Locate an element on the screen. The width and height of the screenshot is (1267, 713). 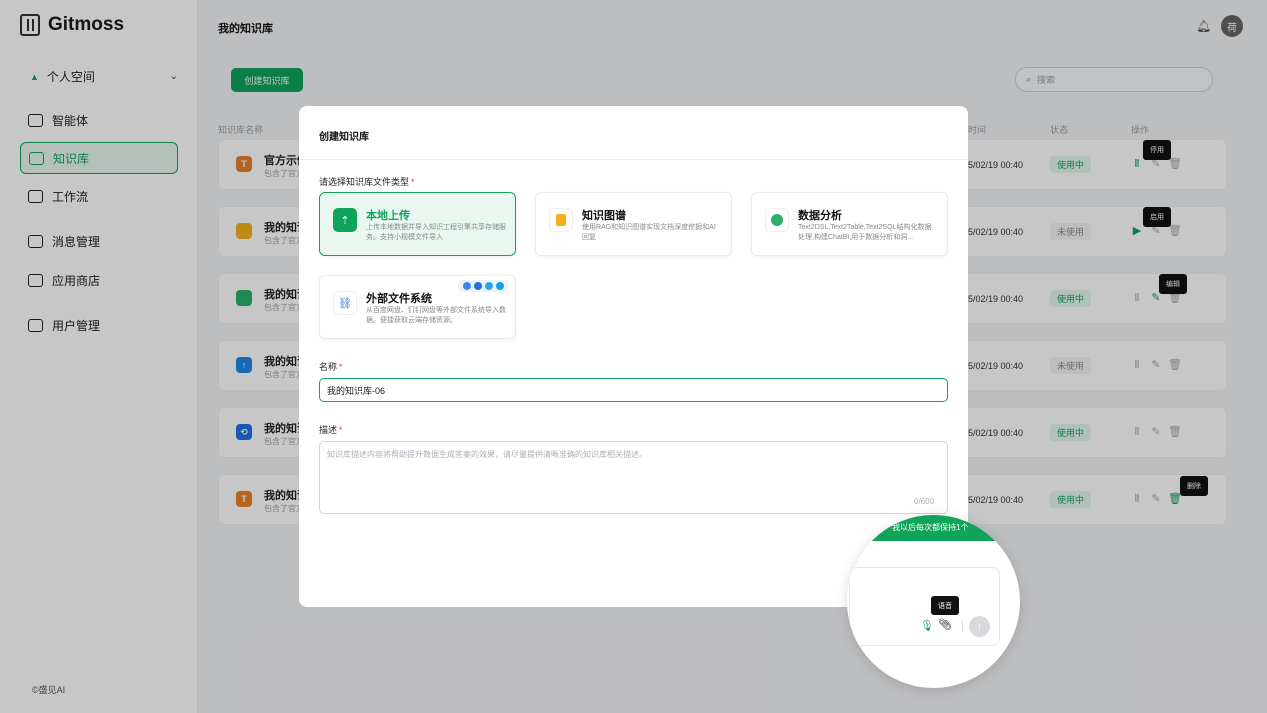
provider-icons is located at coordinates (483, 286).